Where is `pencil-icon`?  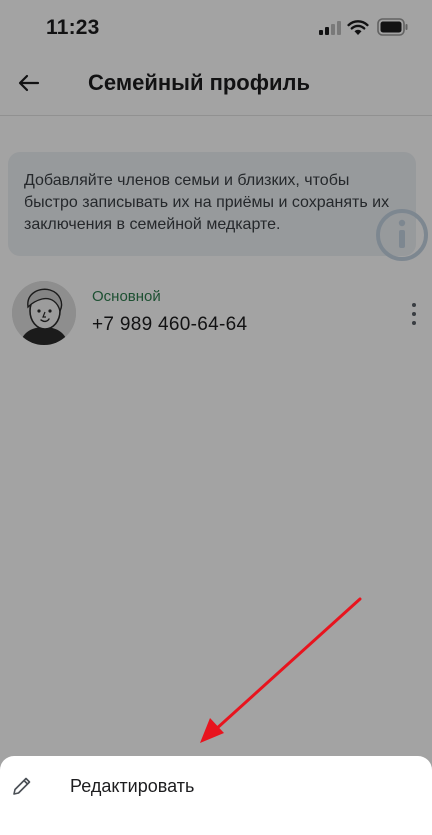 pencil-icon is located at coordinates (22, 786).